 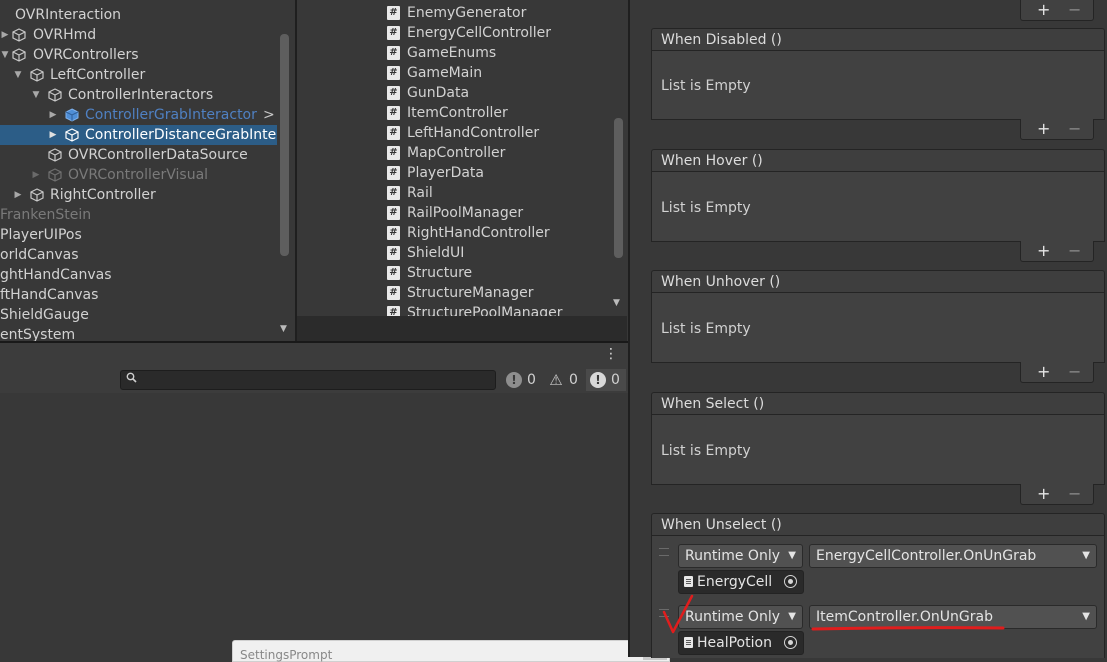 What do you see at coordinates (438, 93) in the screenshot?
I see `script-label: GunData` at bounding box center [438, 93].